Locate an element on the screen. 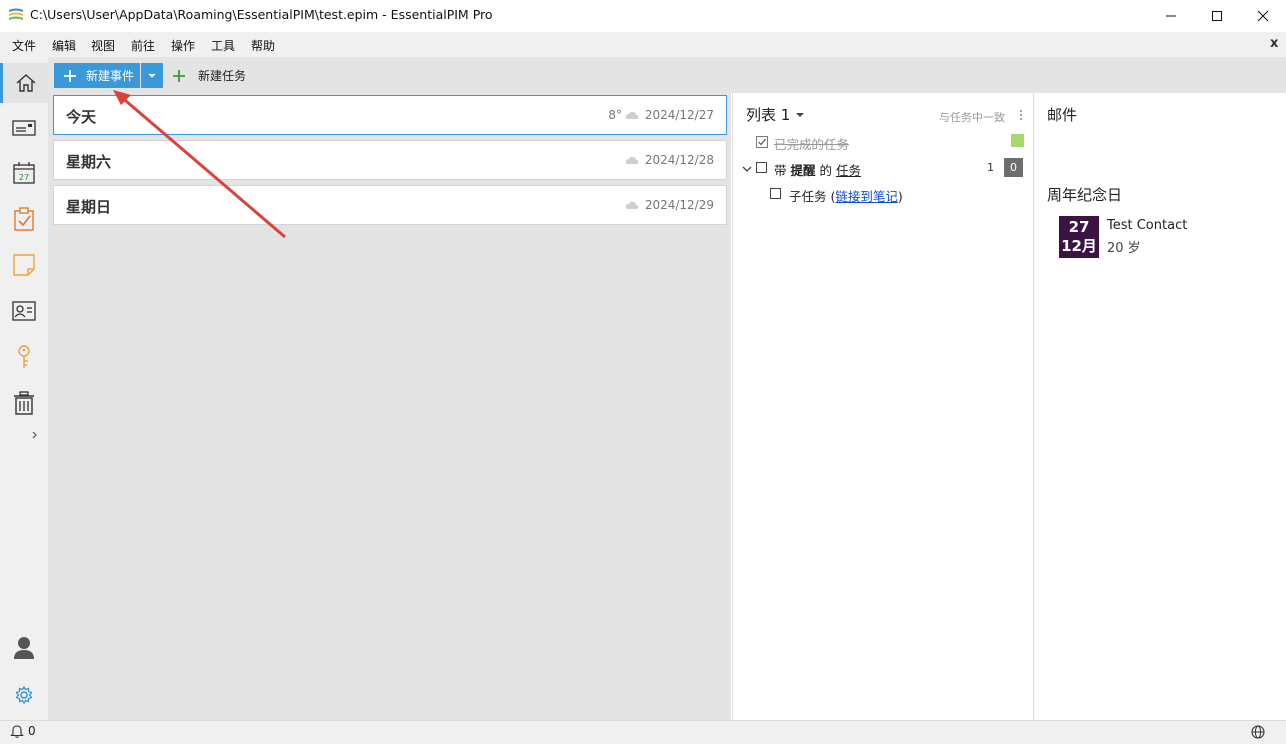  new-event-label: 新建事件 is located at coordinates (110, 76).